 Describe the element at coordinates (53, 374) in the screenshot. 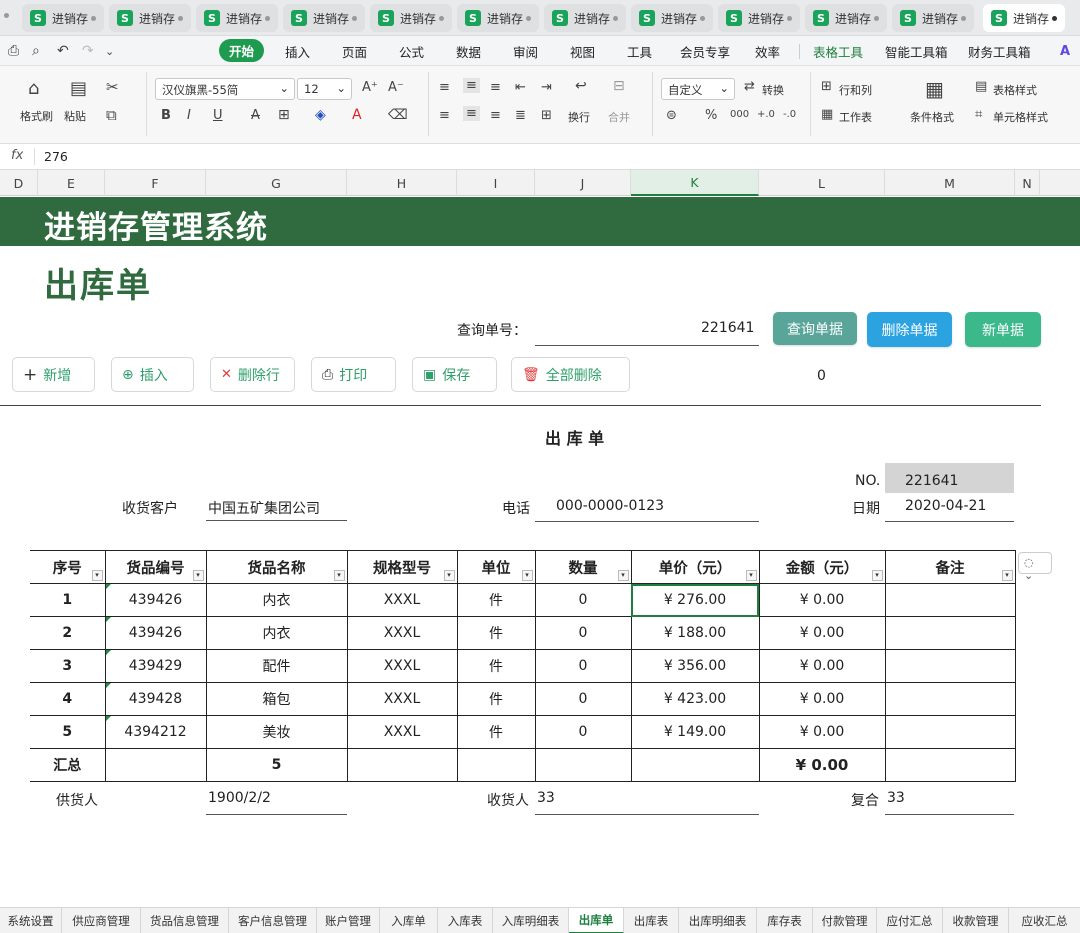

I see `add-button: + 新增` at that location.